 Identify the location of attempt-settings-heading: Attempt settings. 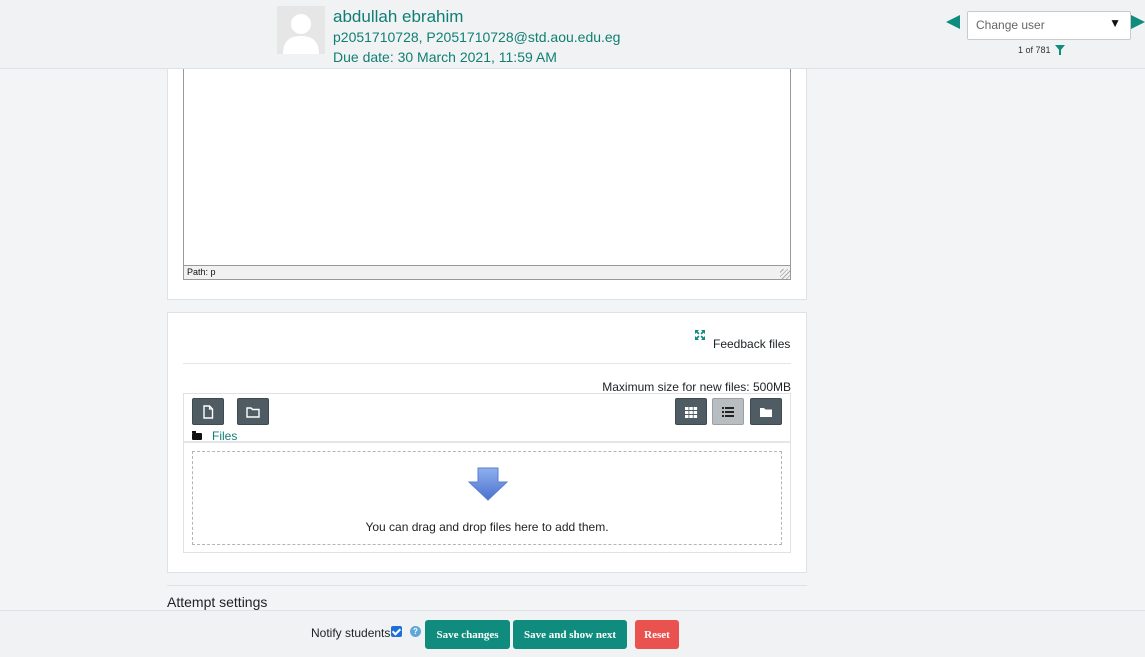
(217, 602).